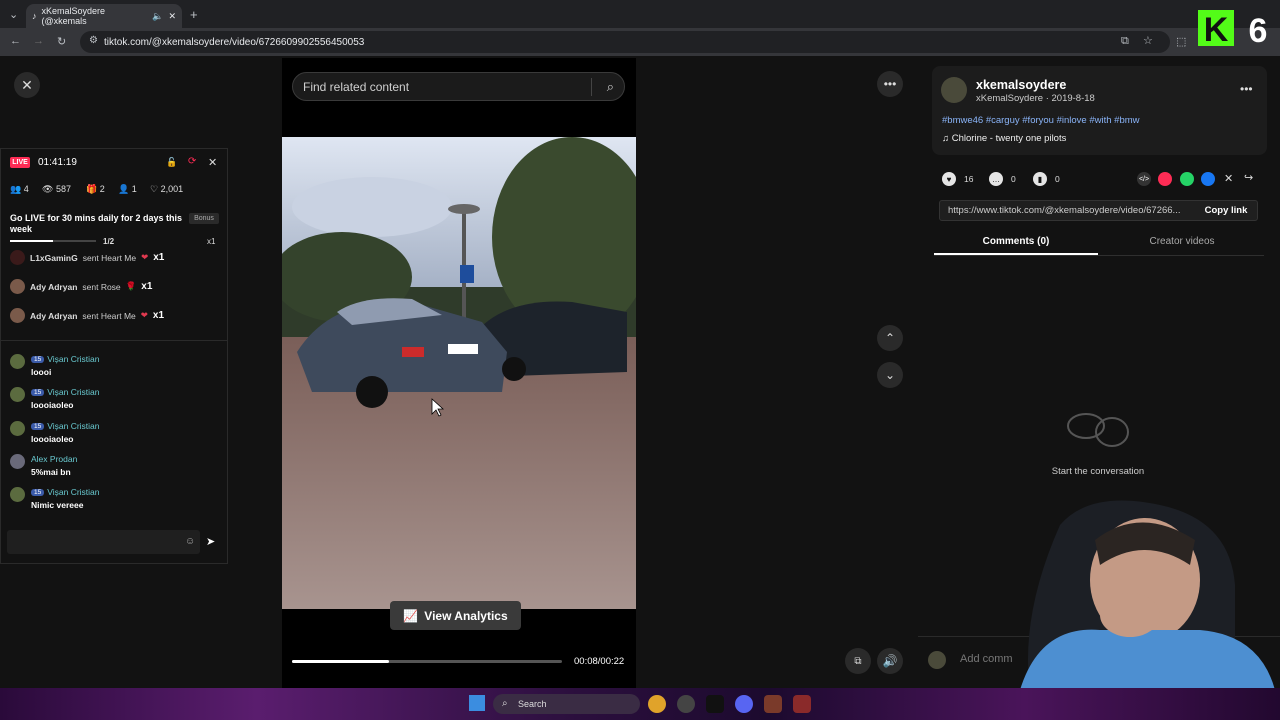 This screenshot has height=720, width=1280. What do you see at coordinates (57, 162) in the screenshot?
I see `live-timer: 01:41:19` at bounding box center [57, 162].